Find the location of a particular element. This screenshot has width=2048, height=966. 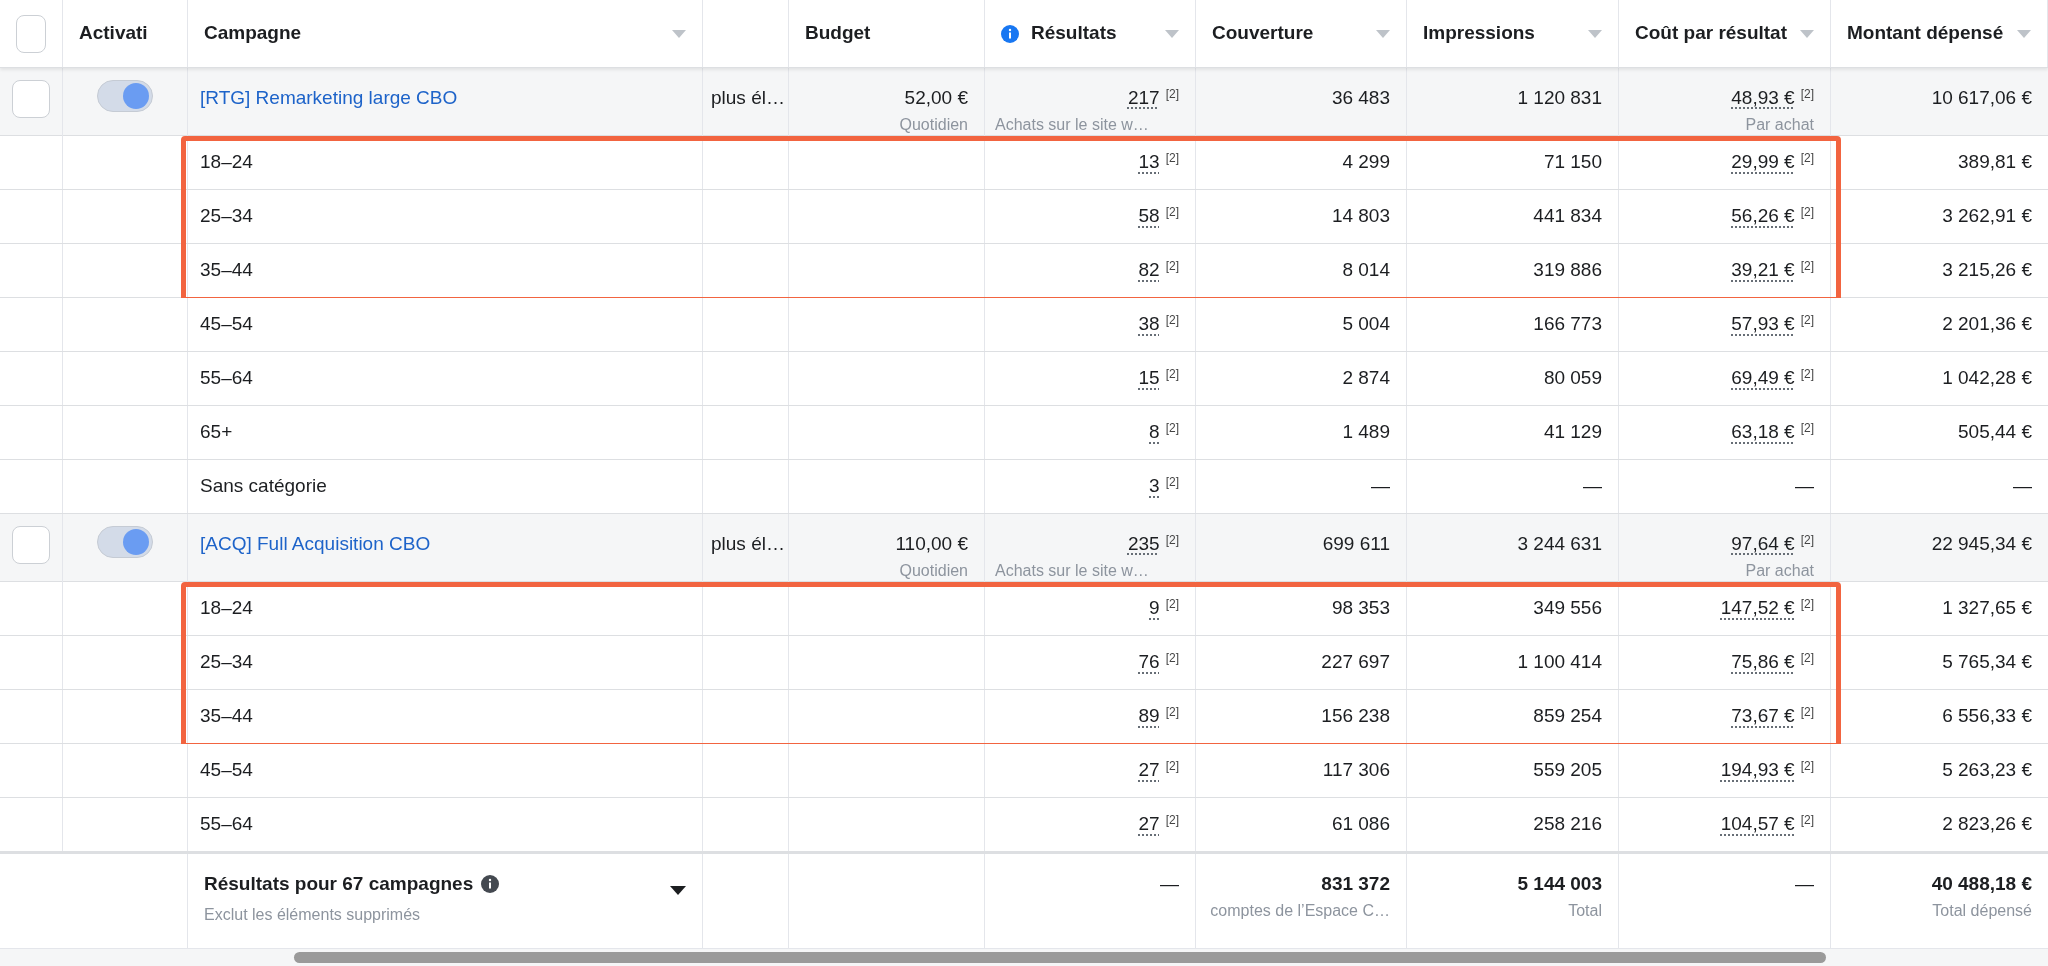

column-header: Montant dépensé is located at coordinates (1925, 33).